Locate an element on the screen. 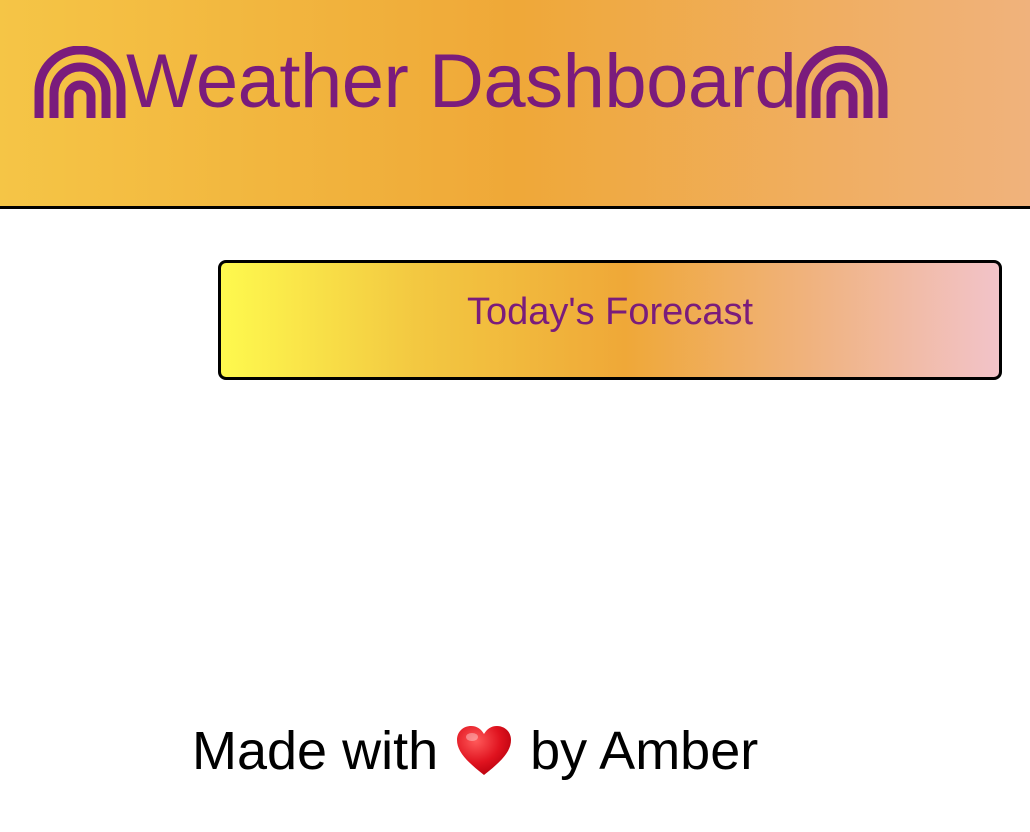 This screenshot has height=832, width=1030. page-title: Weather Dashboard is located at coordinates (461, 81).